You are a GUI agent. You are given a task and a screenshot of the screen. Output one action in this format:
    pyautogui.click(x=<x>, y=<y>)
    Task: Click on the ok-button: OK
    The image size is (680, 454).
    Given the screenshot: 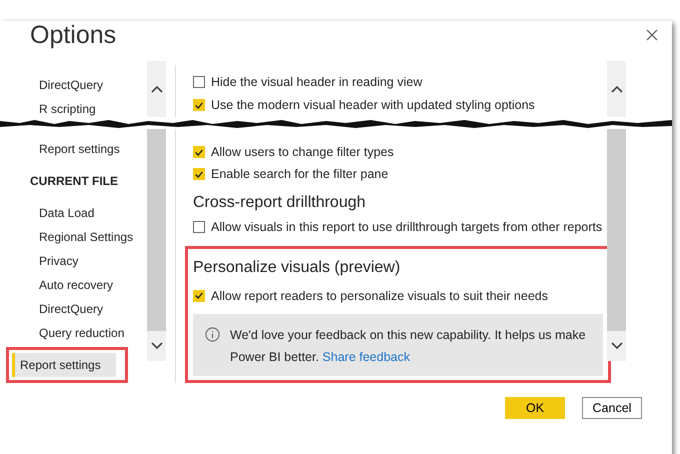 What is the action you would take?
    pyautogui.click(x=535, y=408)
    